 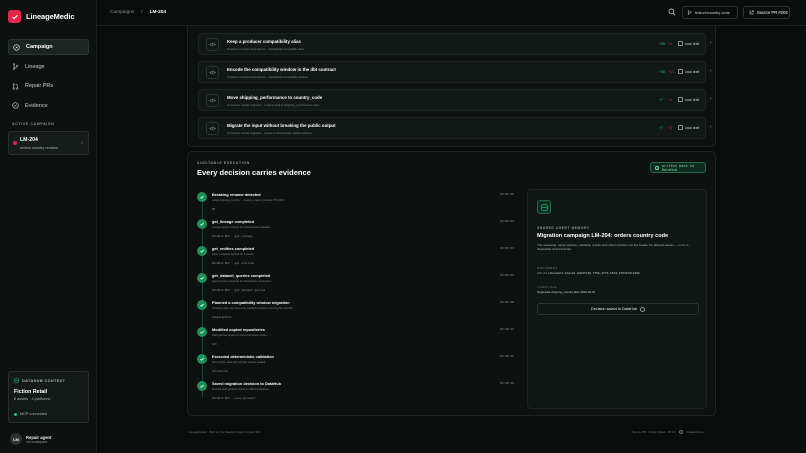 I want to click on sidebar-item-label: Lineage, so click(x=35, y=66).